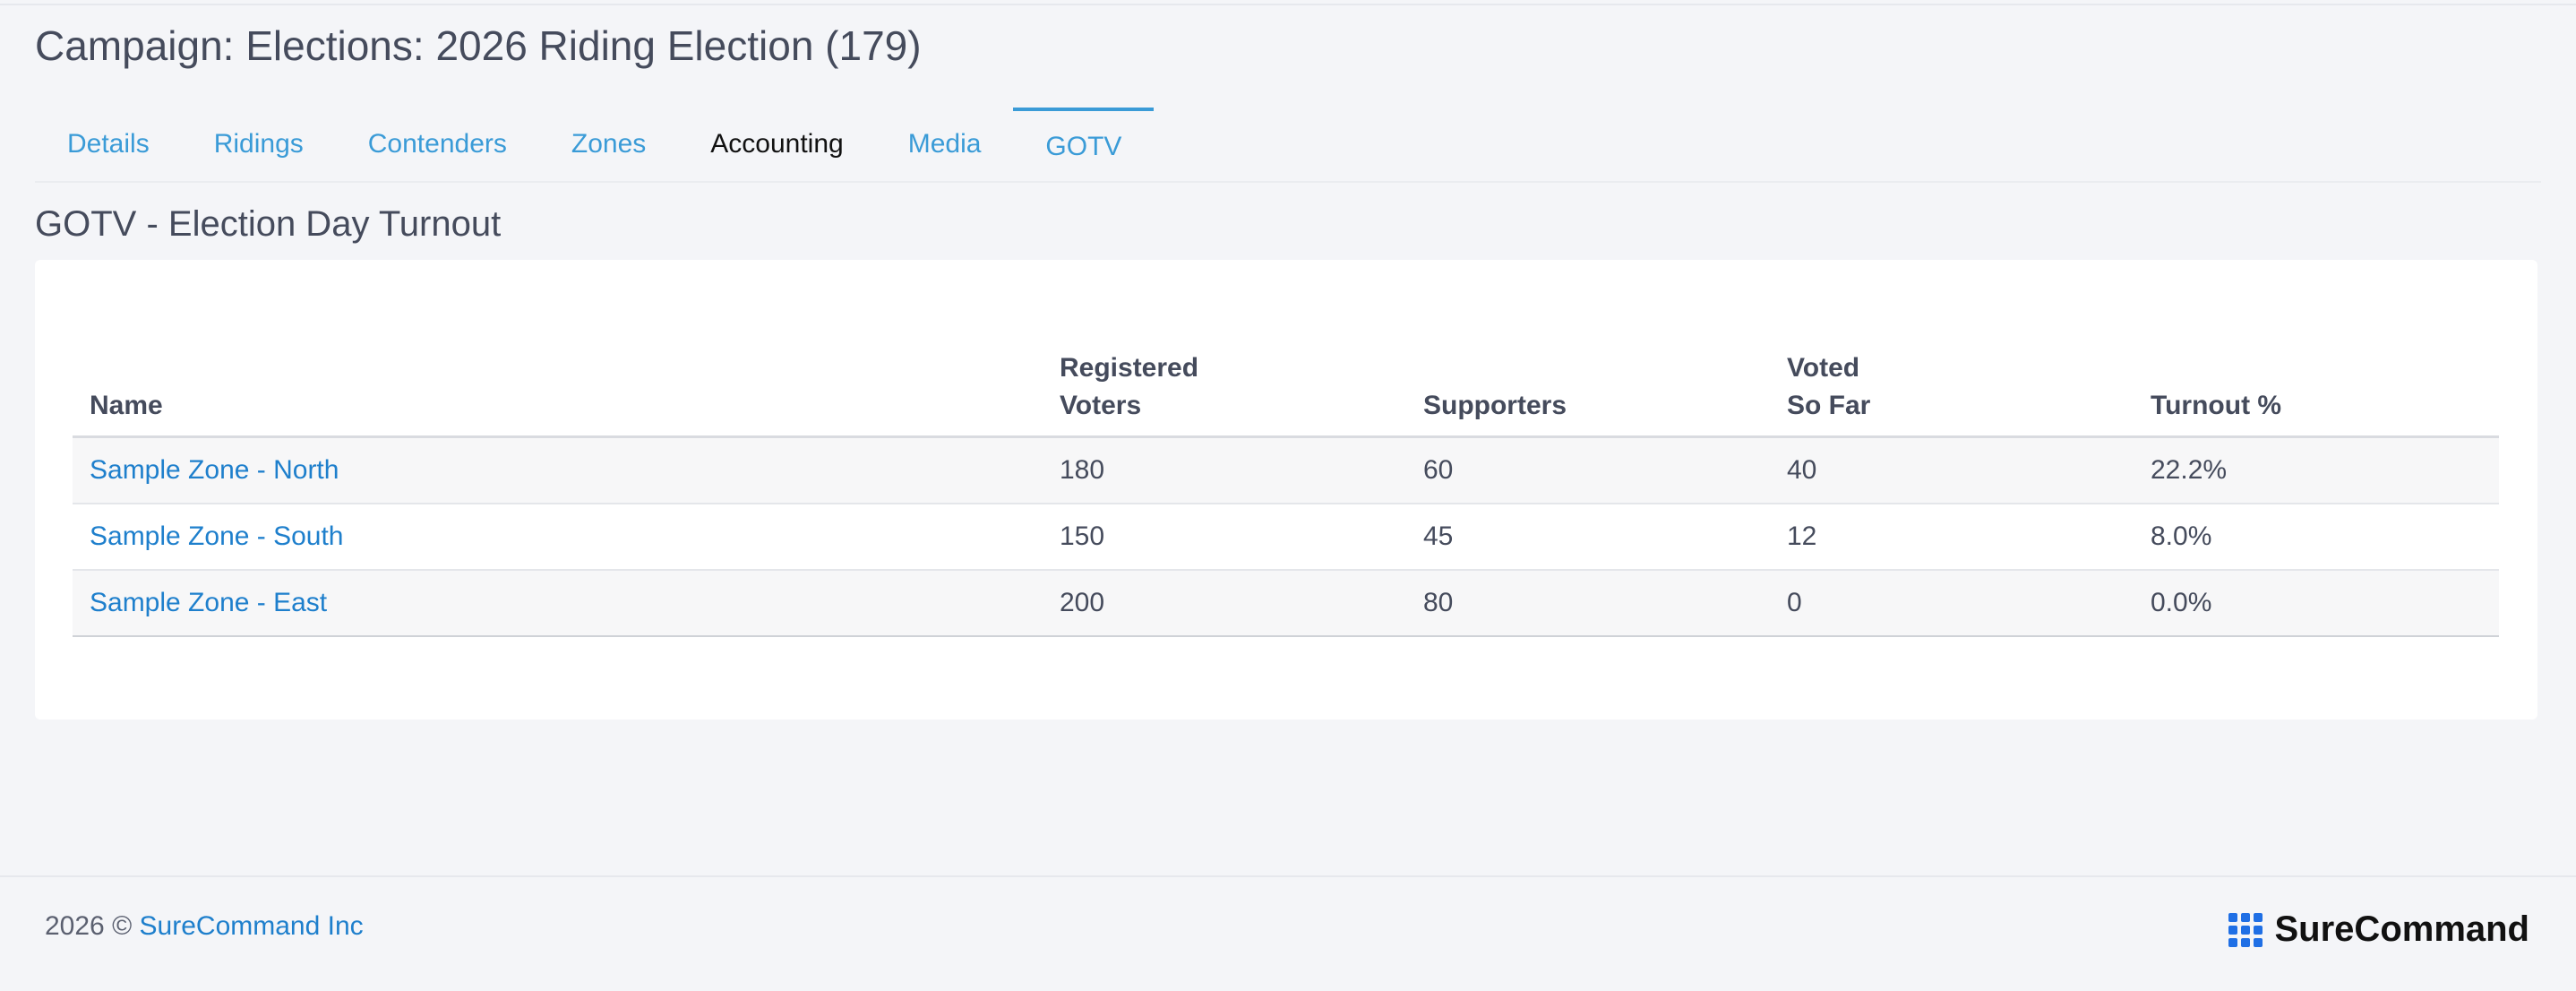  Describe the element at coordinates (217, 536) in the screenshot. I see `zone-link-south: Sample Zone - South` at that location.